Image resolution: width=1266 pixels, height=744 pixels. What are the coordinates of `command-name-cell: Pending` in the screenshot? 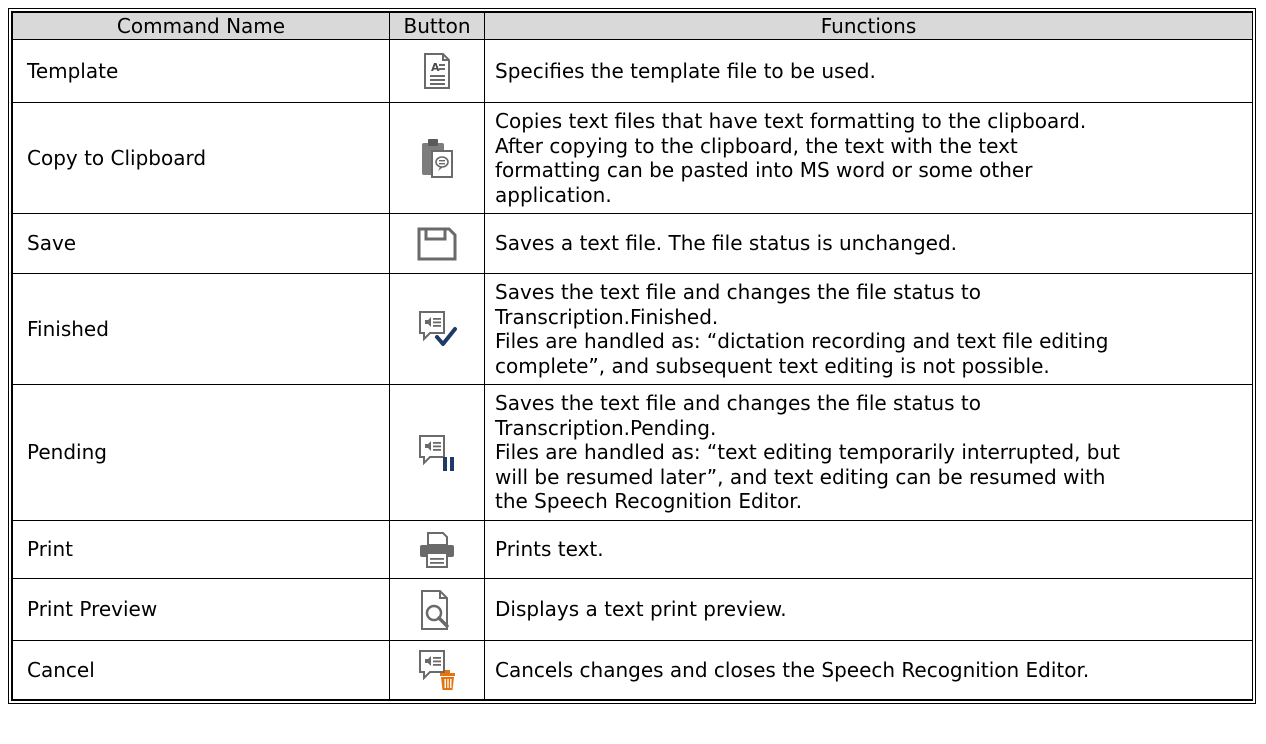 It's located at (201, 452).